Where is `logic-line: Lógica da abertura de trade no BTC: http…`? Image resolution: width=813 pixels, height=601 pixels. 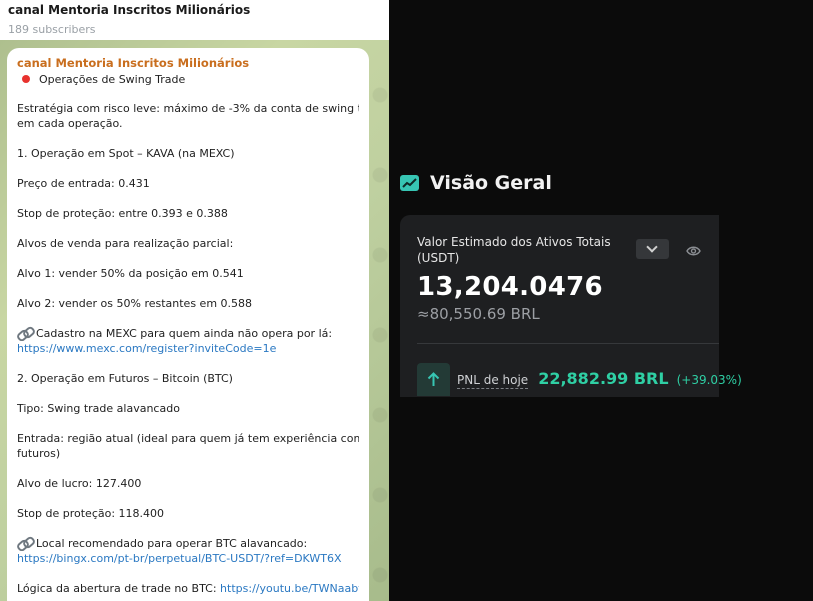 logic-line: Lógica da abertura de trade no BTC: http… is located at coordinates (188, 588).